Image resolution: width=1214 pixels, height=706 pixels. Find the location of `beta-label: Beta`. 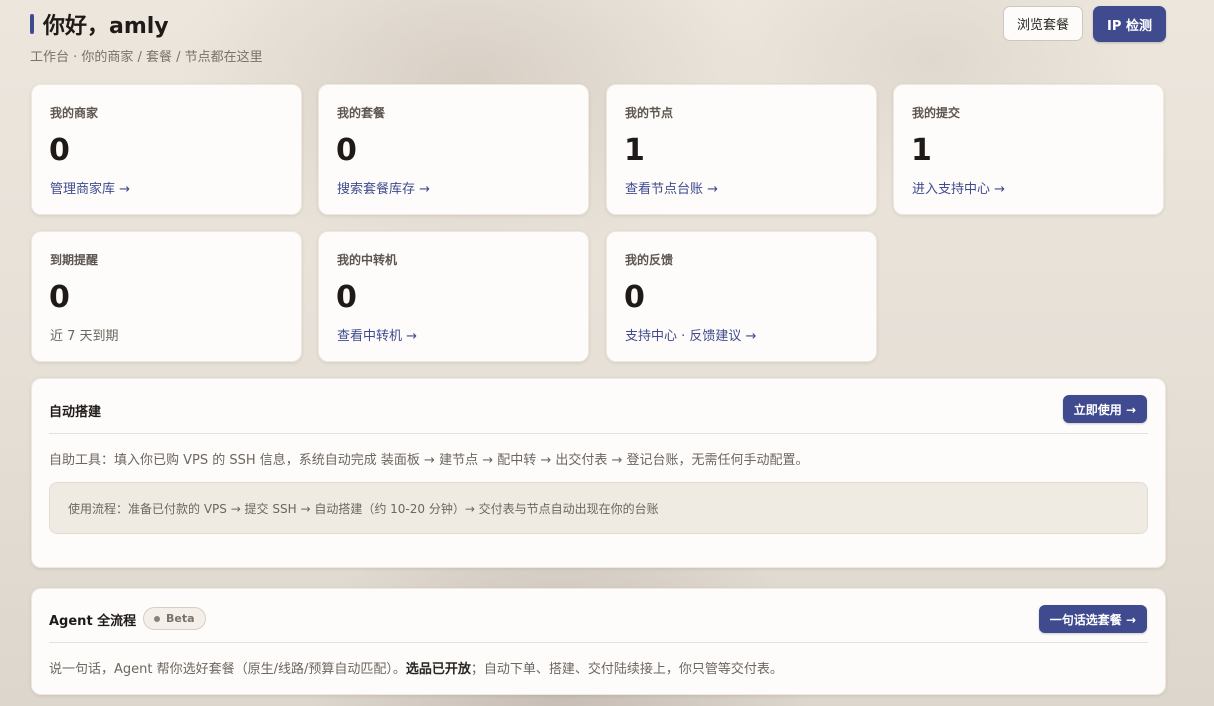

beta-label: Beta is located at coordinates (180, 618).